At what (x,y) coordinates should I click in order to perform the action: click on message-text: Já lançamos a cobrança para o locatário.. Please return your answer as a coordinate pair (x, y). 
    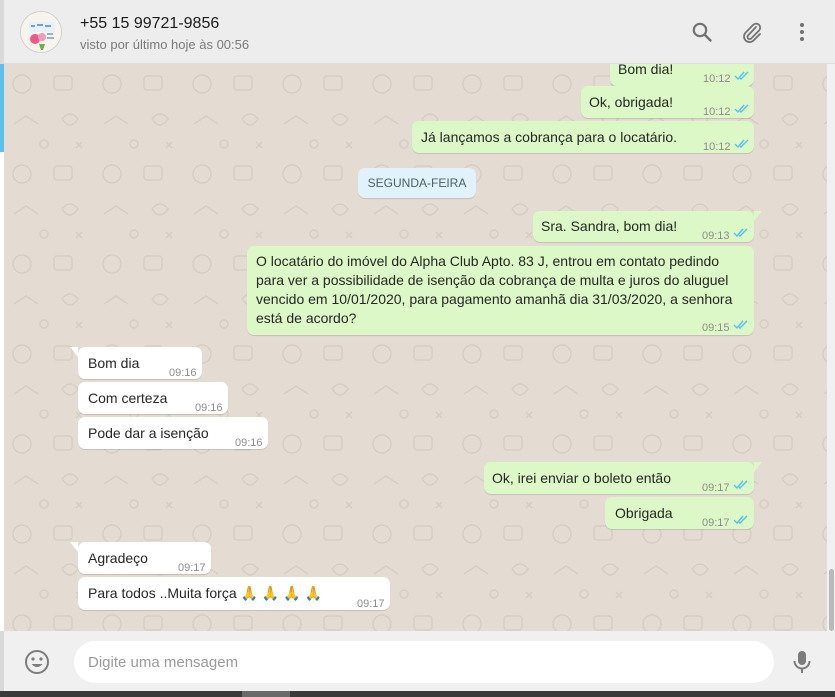
    Looking at the image, I should click on (549, 137).